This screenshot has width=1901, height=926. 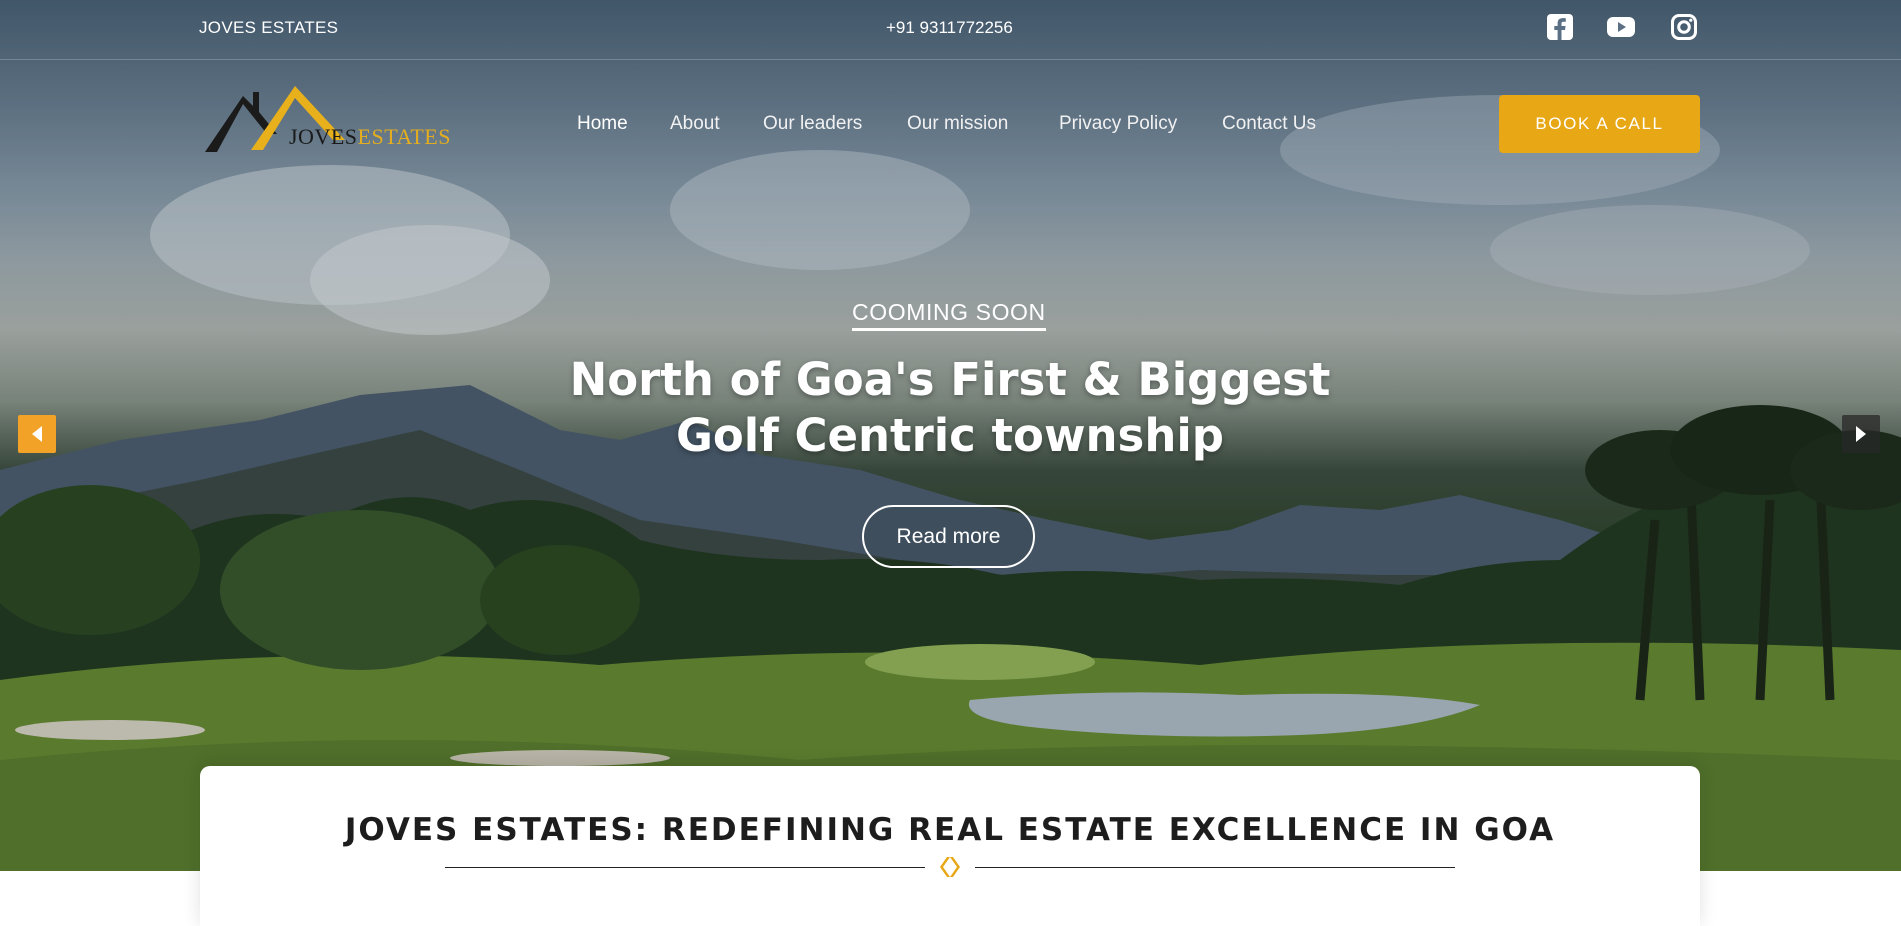 I want to click on title-divider-right, so click(x=1215, y=867).